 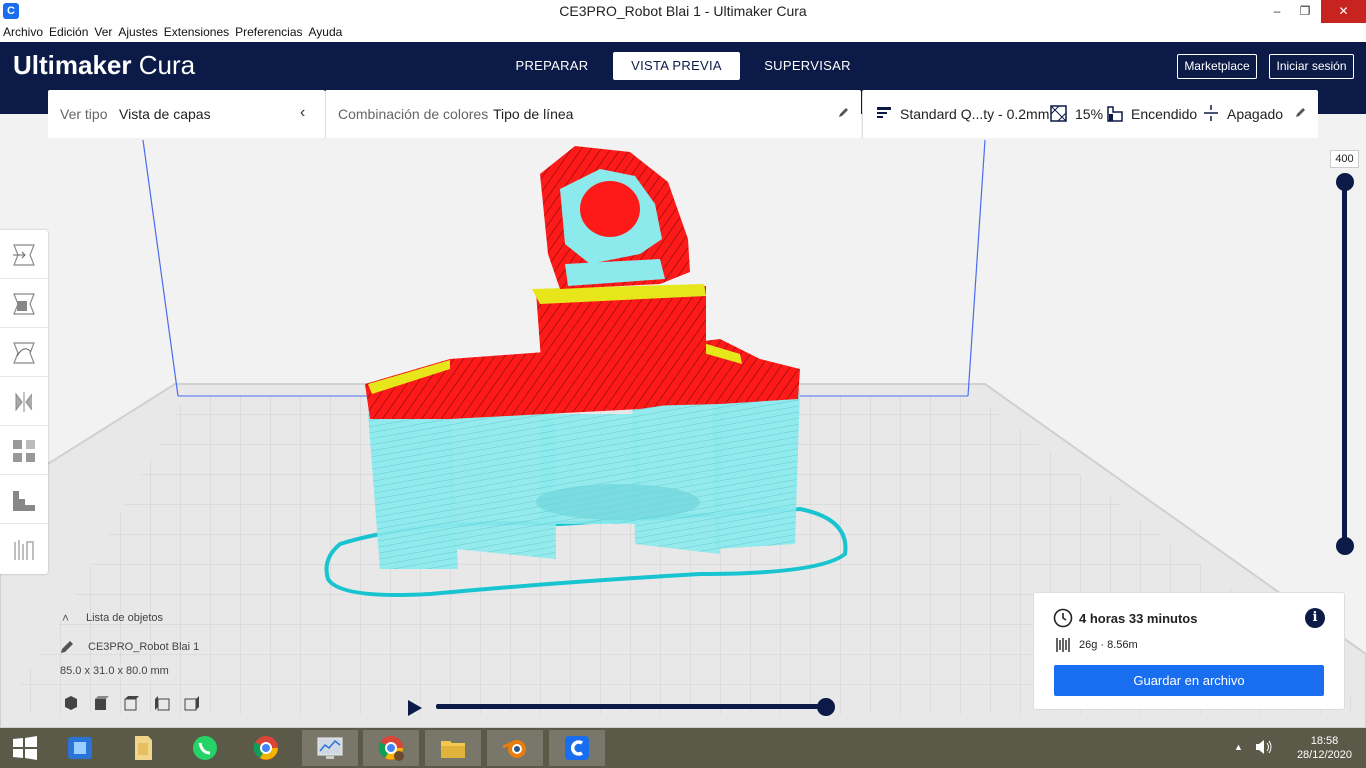 What do you see at coordinates (1211, 114) in the screenshot?
I see `adhesion-icon` at bounding box center [1211, 114].